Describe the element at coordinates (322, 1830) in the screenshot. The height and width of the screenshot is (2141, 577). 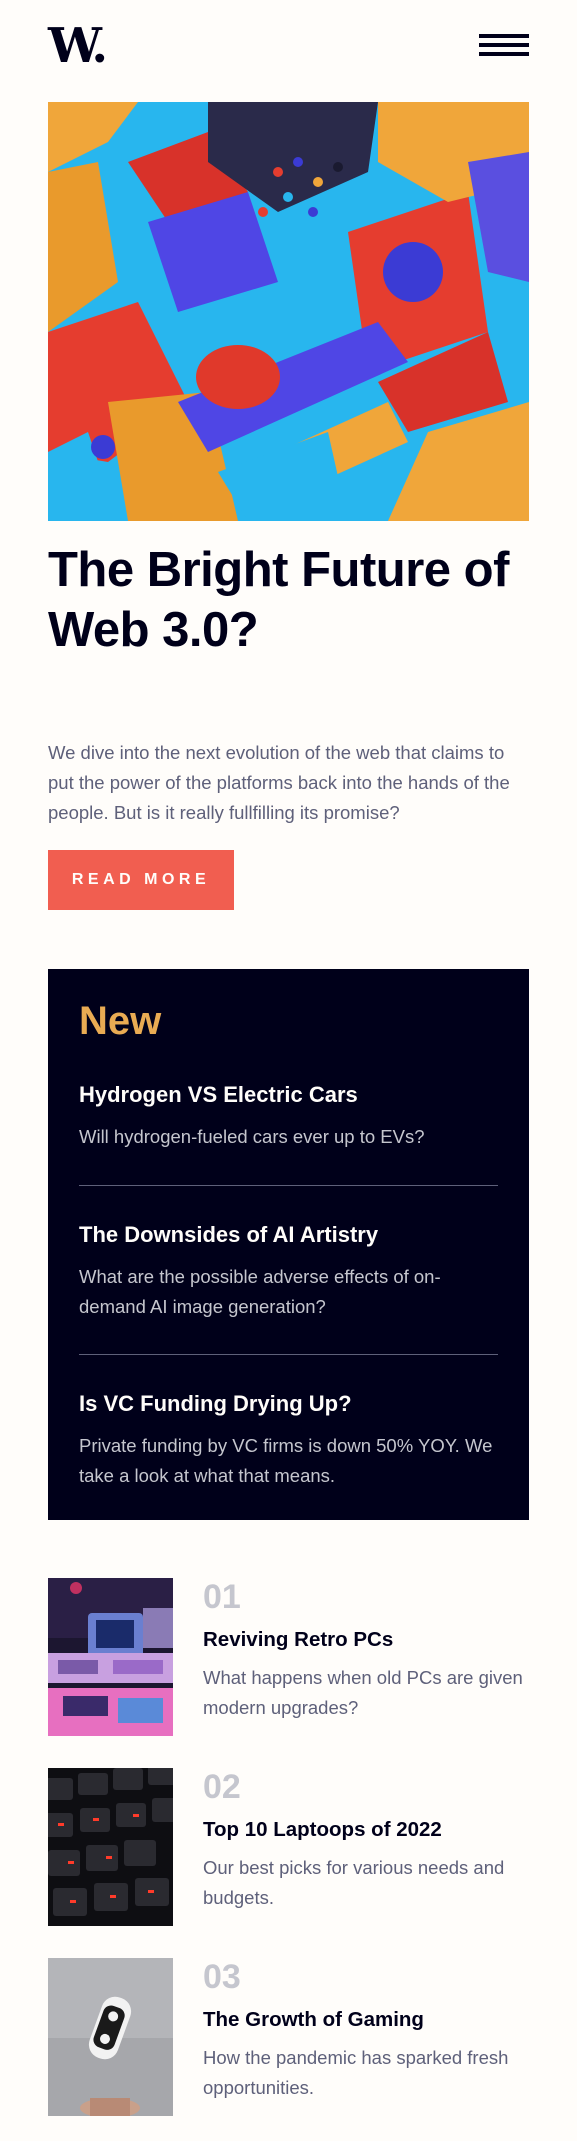
I see `article-title: Top 10 Laptoops of 2022` at that location.